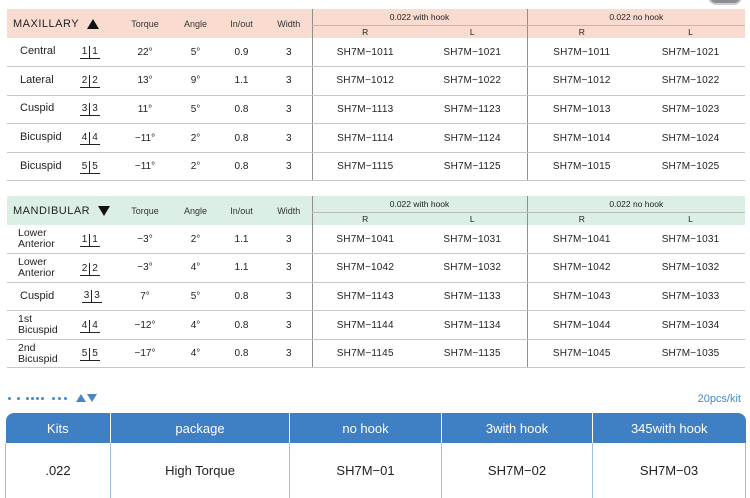 The width and height of the screenshot is (750, 498). Describe the element at coordinates (719, 399) in the screenshot. I see `pcs-per-kit-label: 20pcs/kit` at that location.